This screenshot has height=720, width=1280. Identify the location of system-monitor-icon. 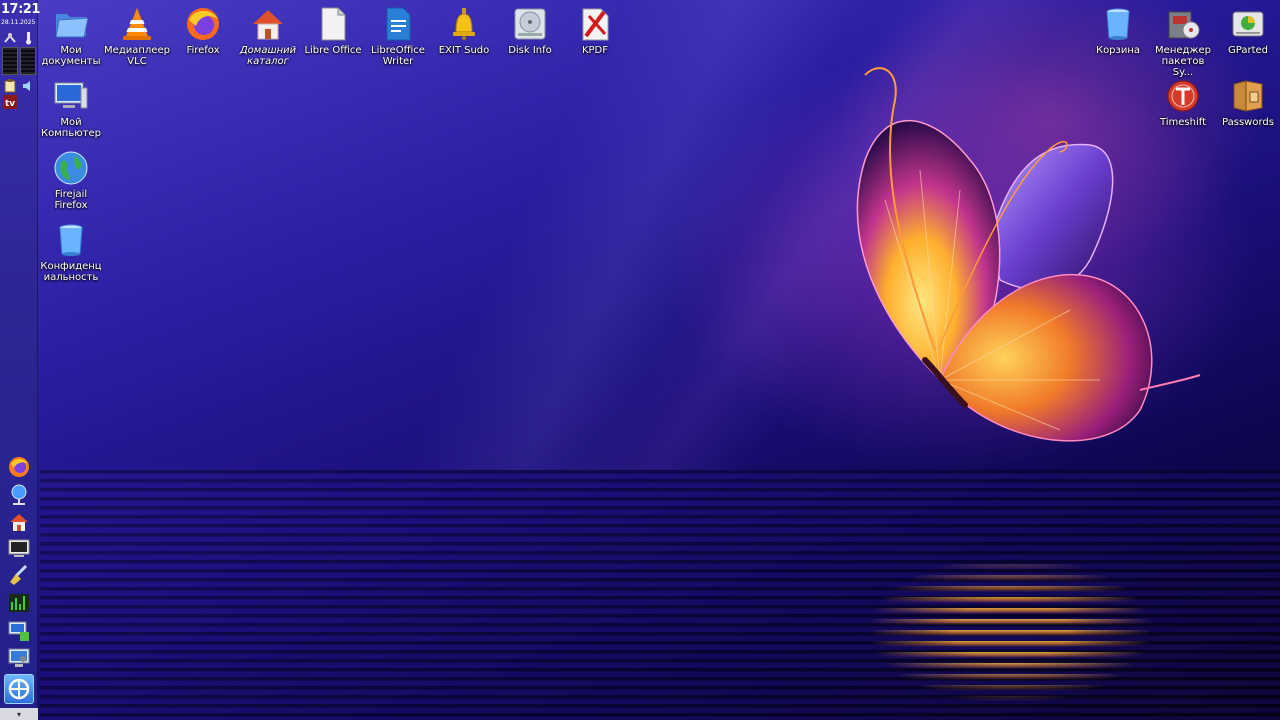
(19, 603).